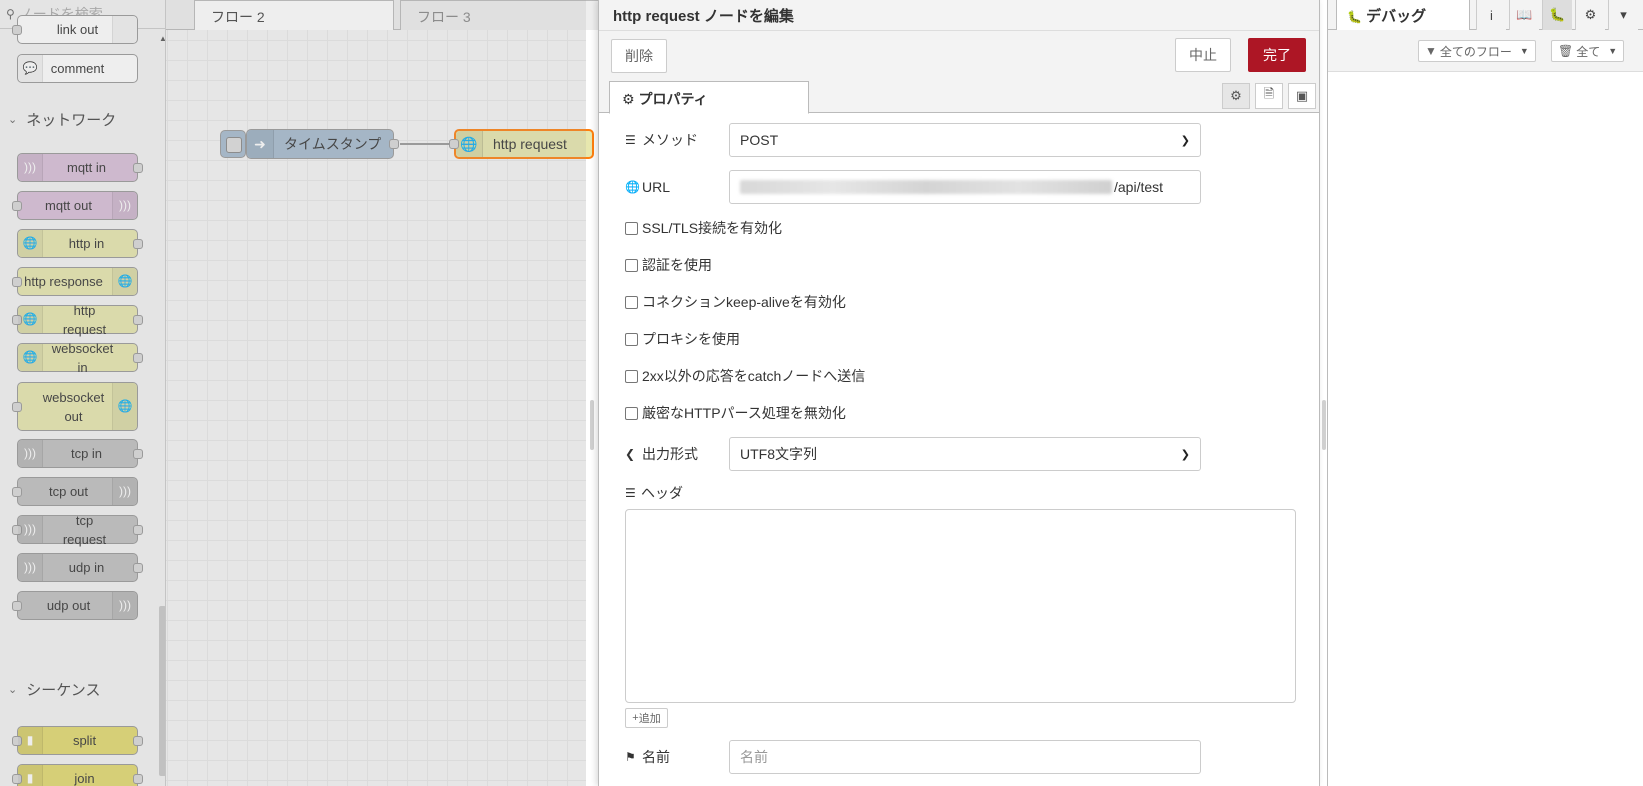 Image resolution: width=1643 pixels, height=786 pixels. Describe the element at coordinates (1324, 425) in the screenshot. I see `sidebar-resize-handle` at that location.